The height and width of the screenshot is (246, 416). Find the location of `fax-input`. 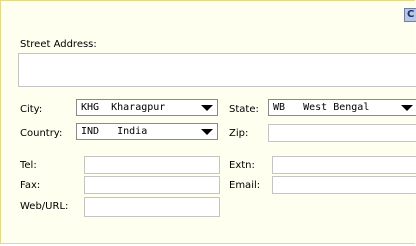

fax-input is located at coordinates (152, 185).